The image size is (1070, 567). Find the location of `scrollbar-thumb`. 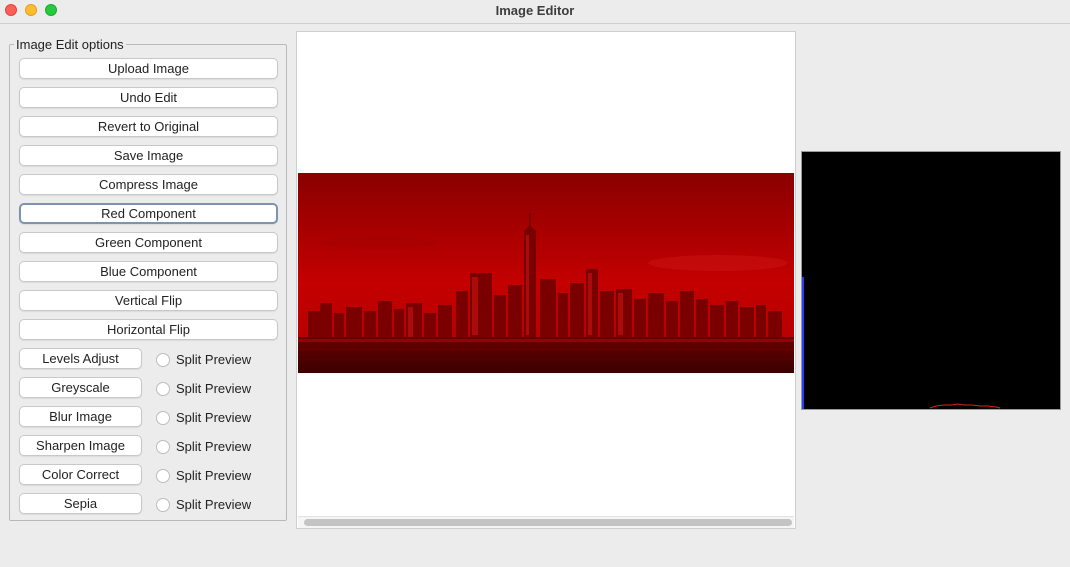

scrollbar-thumb is located at coordinates (548, 522).